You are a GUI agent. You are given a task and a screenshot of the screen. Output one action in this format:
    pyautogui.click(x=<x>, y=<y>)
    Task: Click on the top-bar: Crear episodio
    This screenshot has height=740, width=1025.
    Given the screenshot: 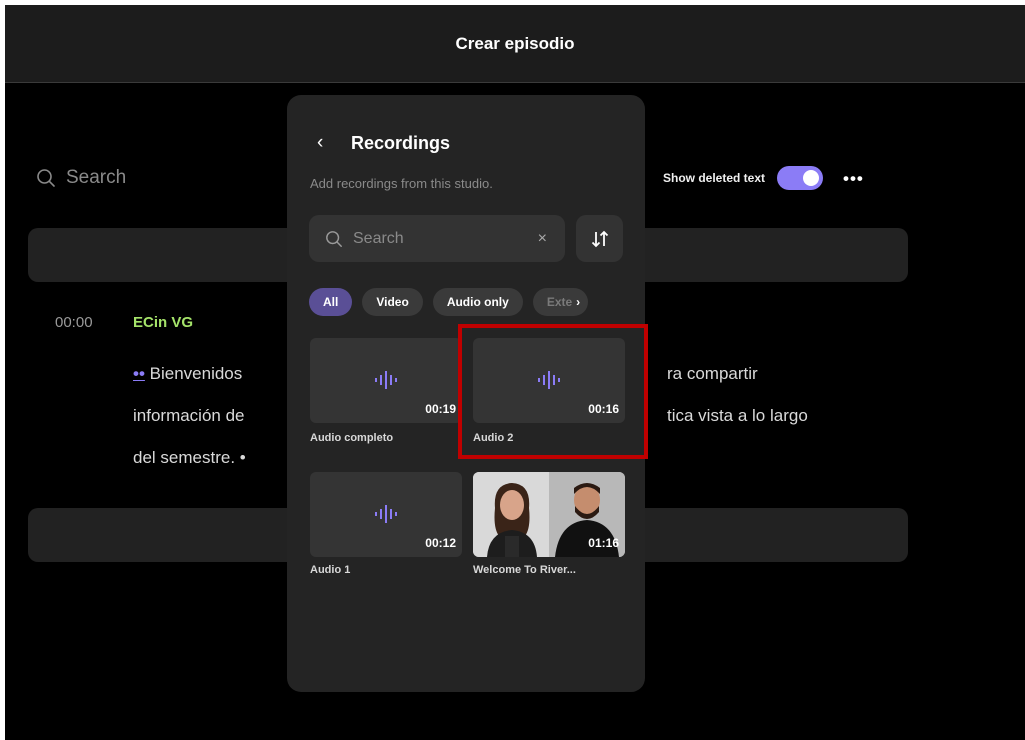 What is the action you would take?
    pyautogui.click(x=515, y=44)
    